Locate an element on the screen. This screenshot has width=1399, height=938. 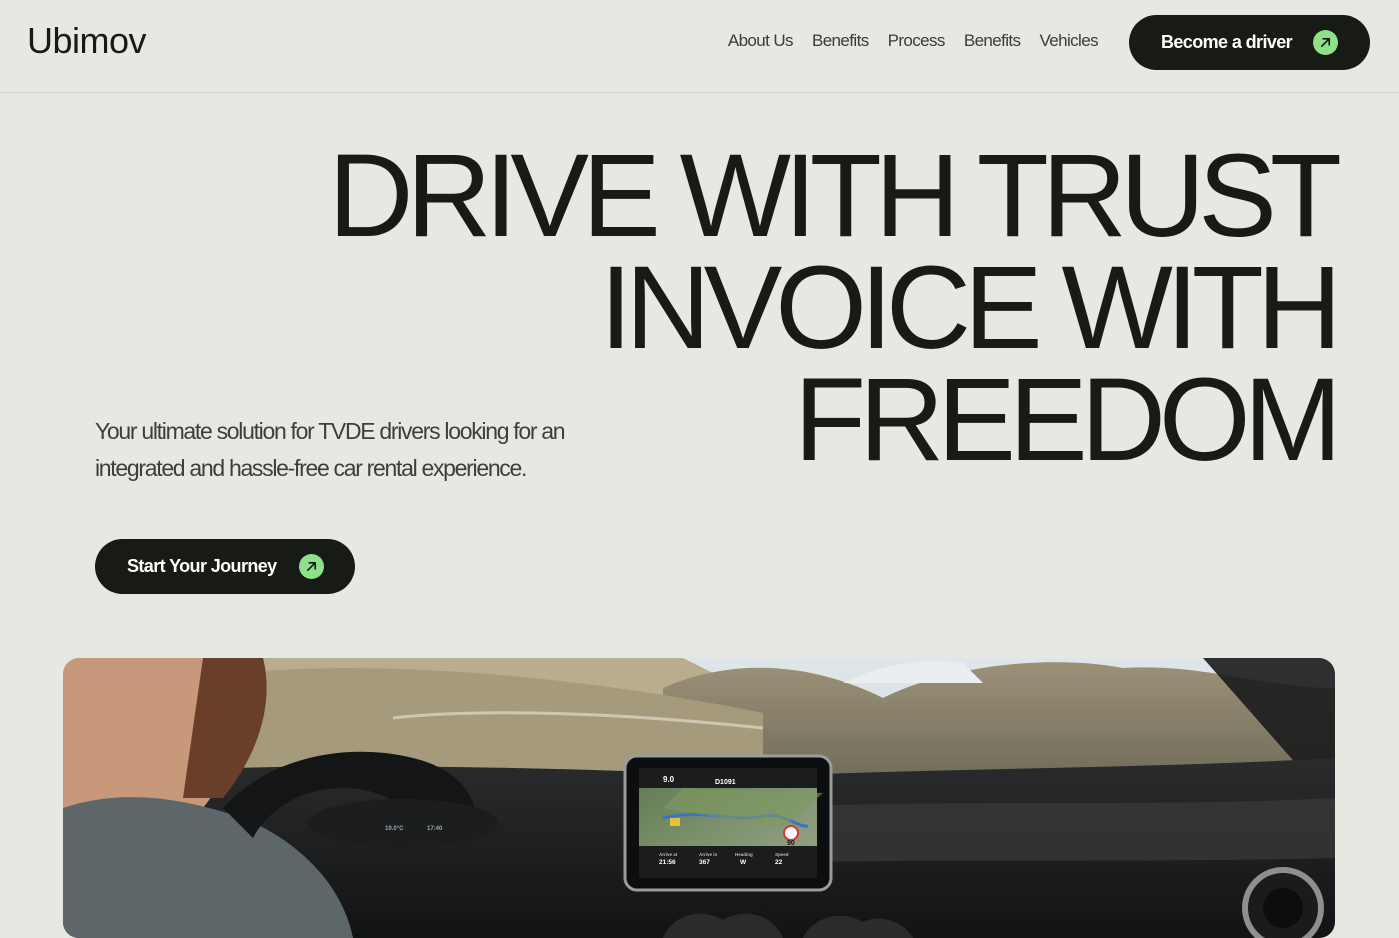
gps-stat-value-1: 21:56 is located at coordinates (667, 862).